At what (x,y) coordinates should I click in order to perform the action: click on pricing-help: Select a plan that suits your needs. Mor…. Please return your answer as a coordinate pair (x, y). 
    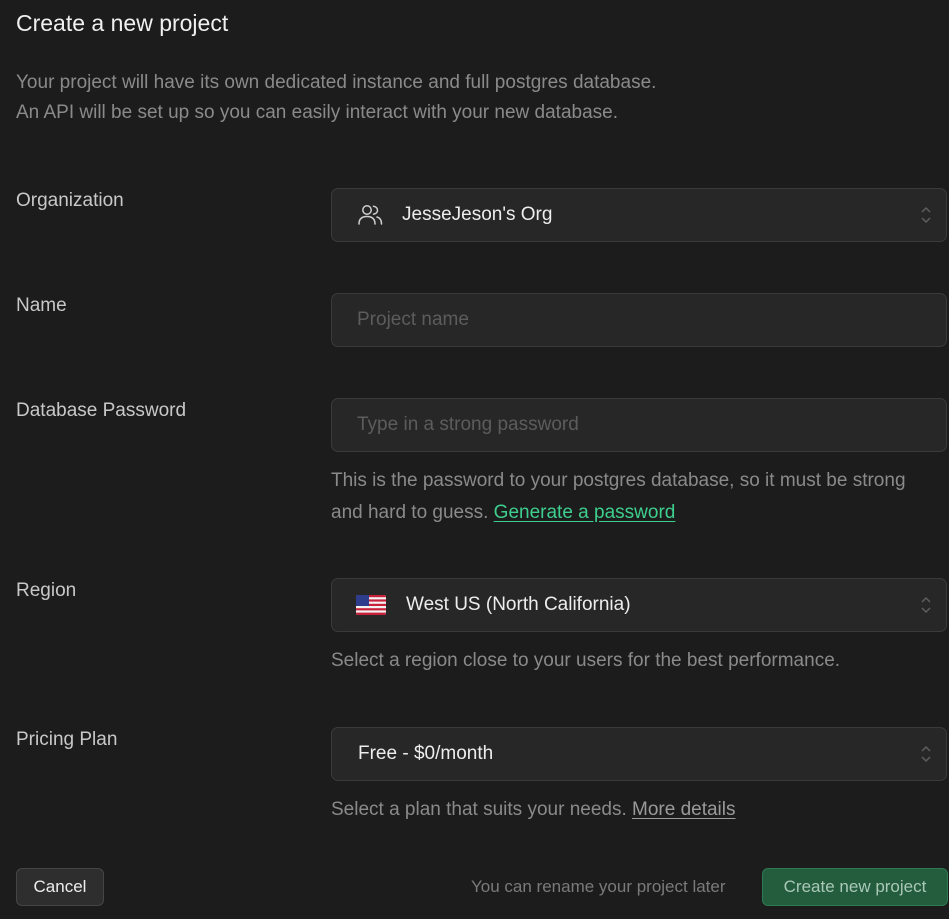
    Looking at the image, I should click on (631, 810).